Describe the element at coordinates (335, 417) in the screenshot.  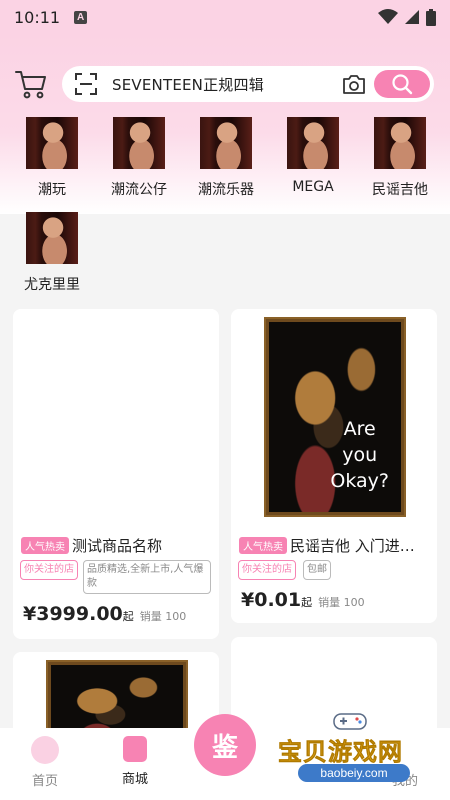
I see `product-image: Are you Okay?` at that location.